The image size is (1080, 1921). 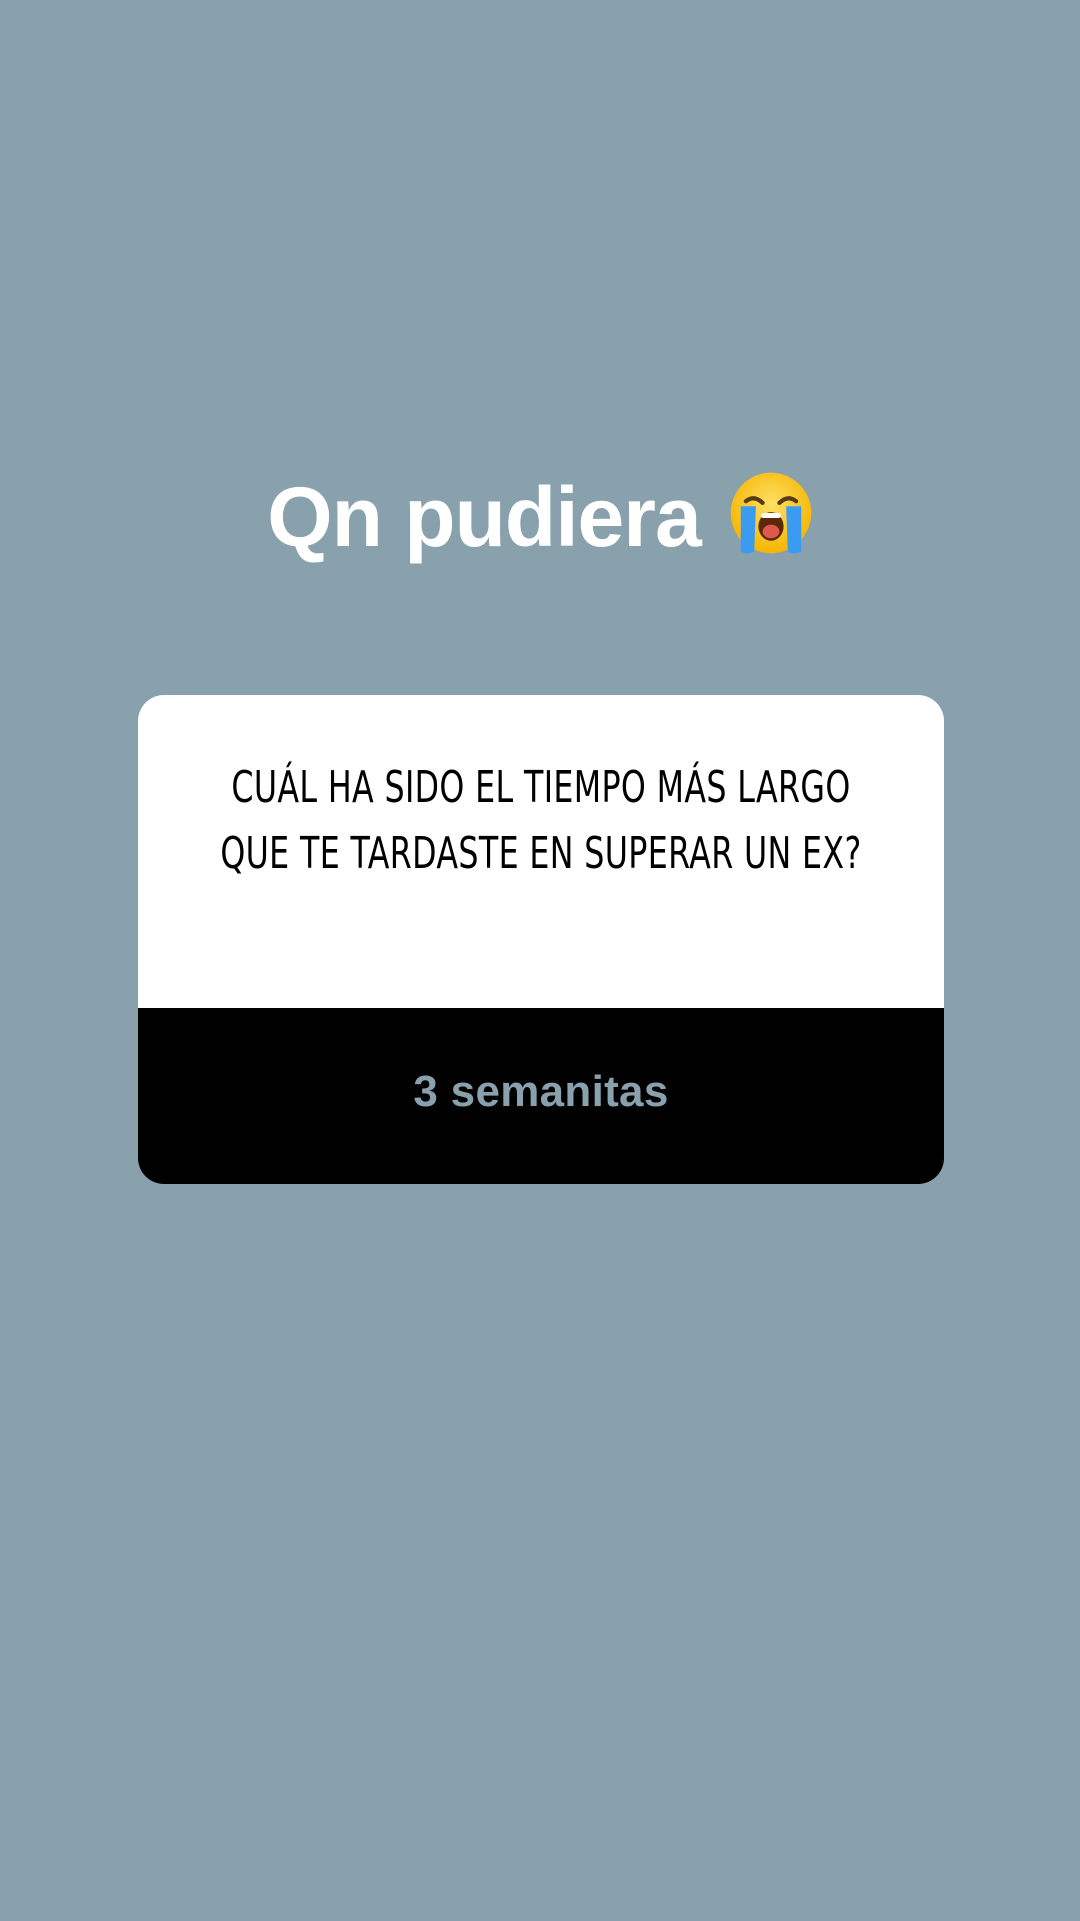 I want to click on story-caption: Qn pudiera, so click(x=540, y=513).